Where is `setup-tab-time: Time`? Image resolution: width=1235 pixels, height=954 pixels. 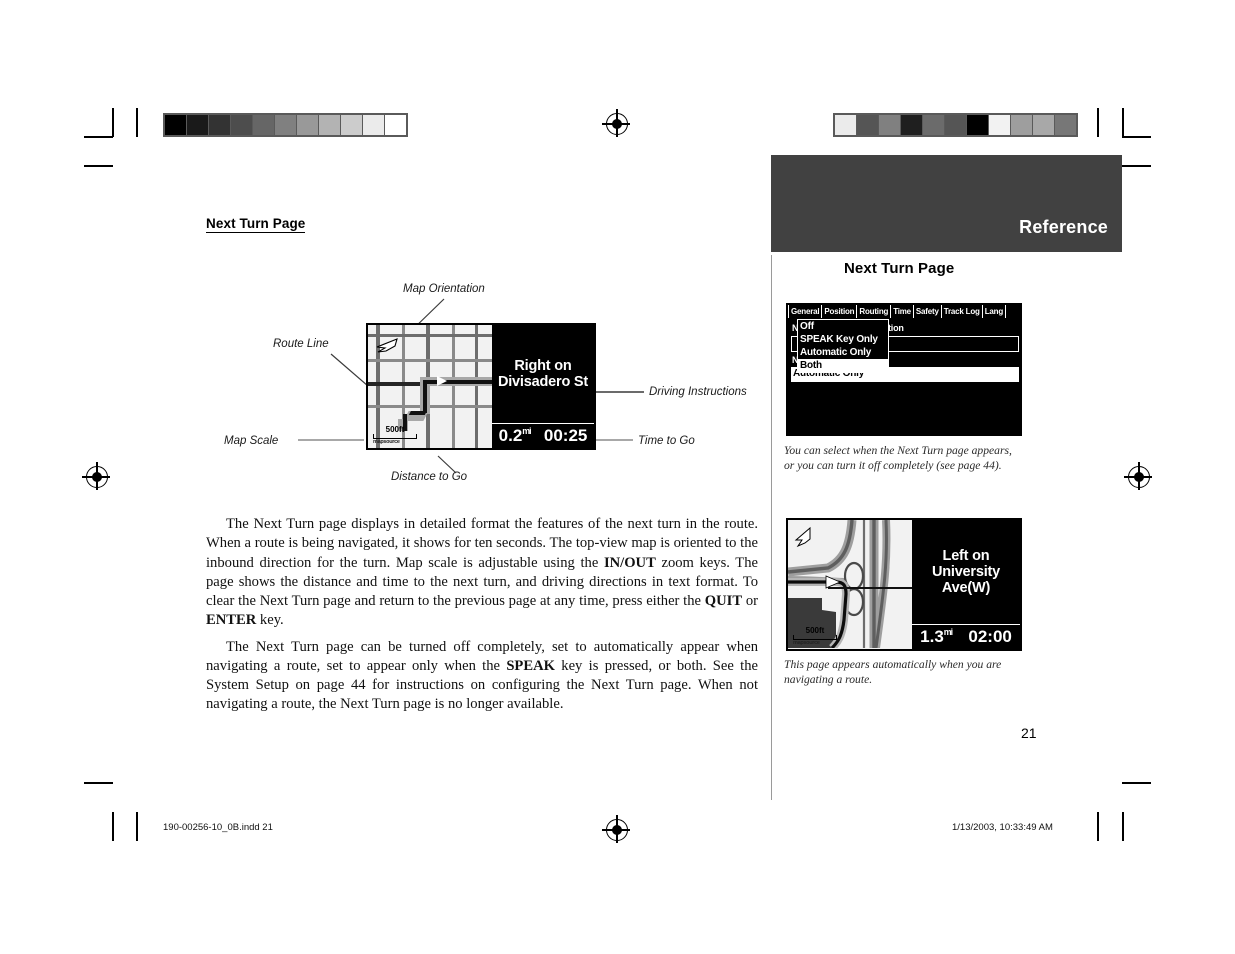
setup-tab-time: Time is located at coordinates (902, 311).